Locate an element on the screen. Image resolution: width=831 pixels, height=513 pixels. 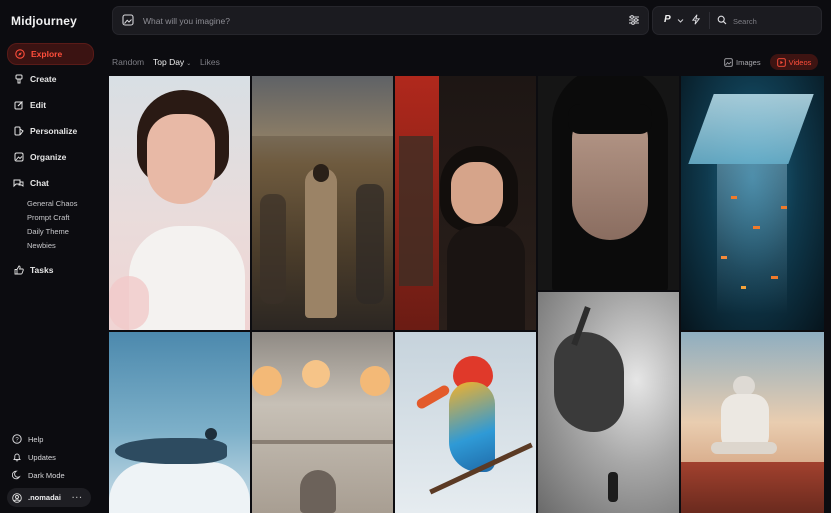
personalize-toggle: P is located at coordinates (667, 19).